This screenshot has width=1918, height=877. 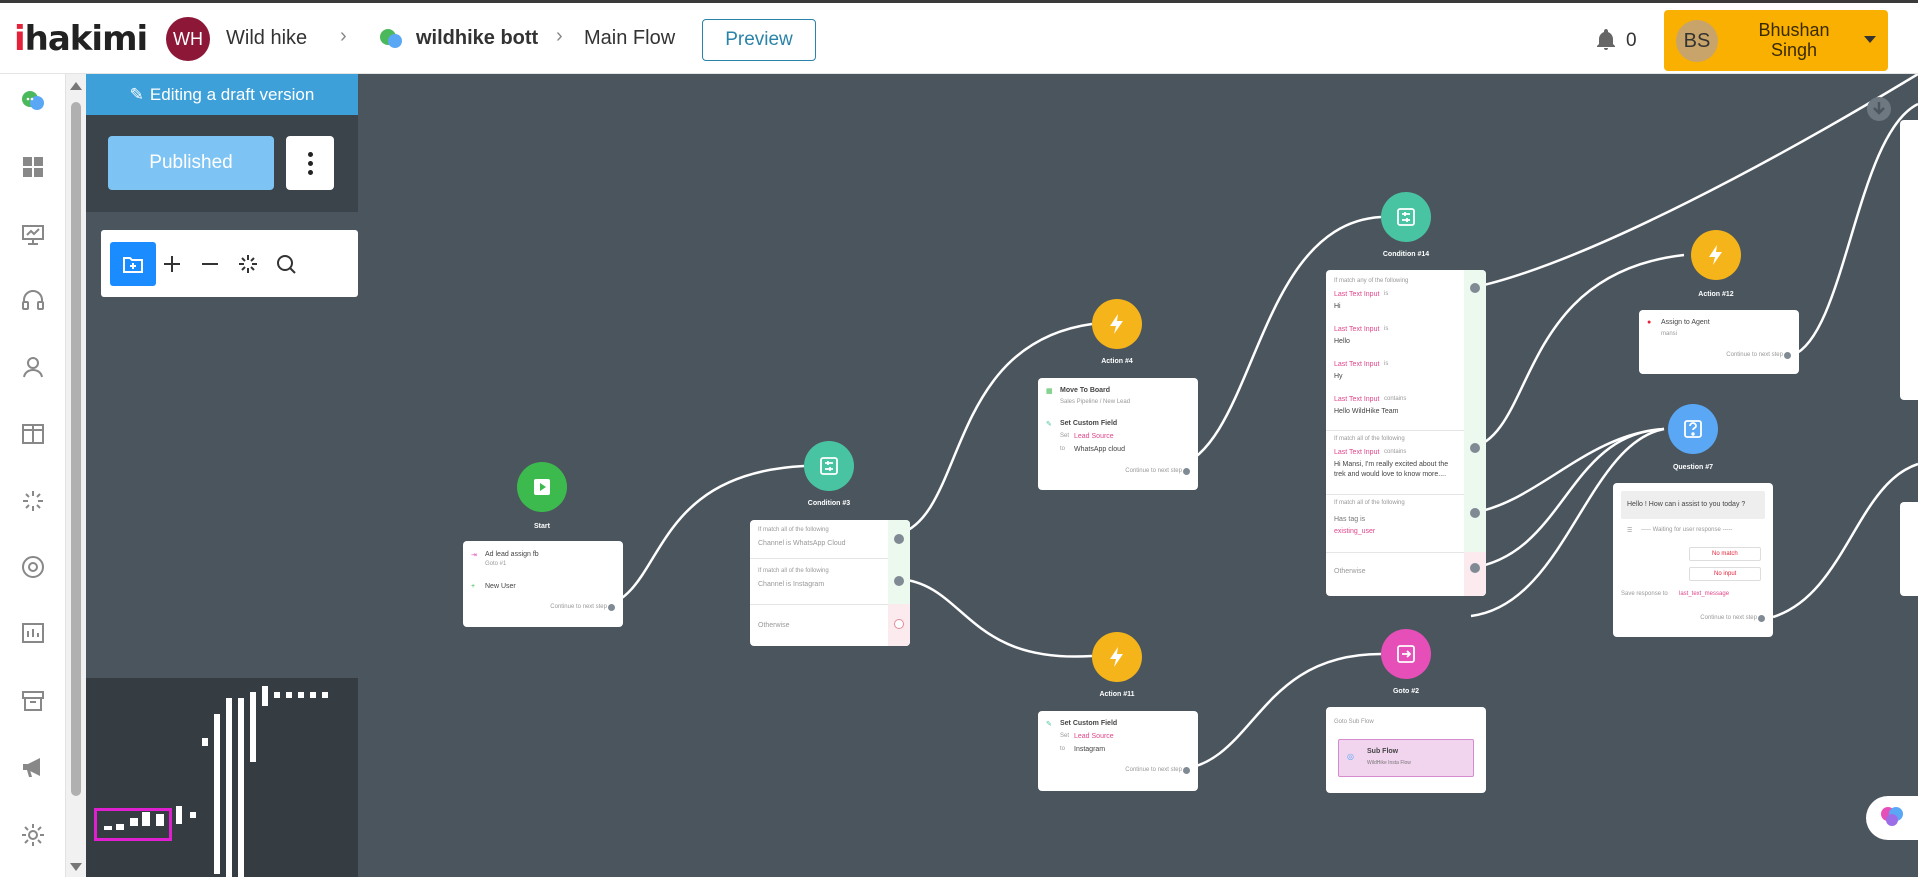 I want to click on breadcrumb-bot: wildhike bott, so click(x=477, y=38).